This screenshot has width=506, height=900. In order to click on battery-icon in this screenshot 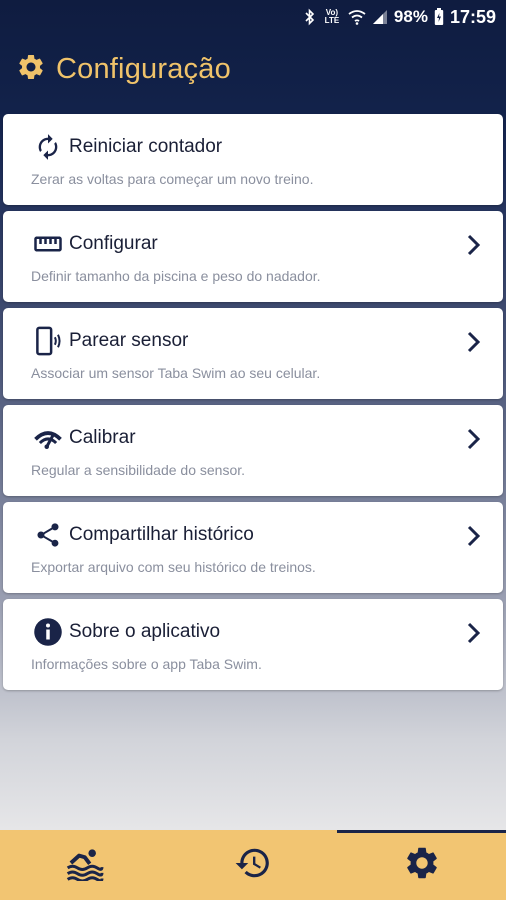, I will do `click(439, 17)`.